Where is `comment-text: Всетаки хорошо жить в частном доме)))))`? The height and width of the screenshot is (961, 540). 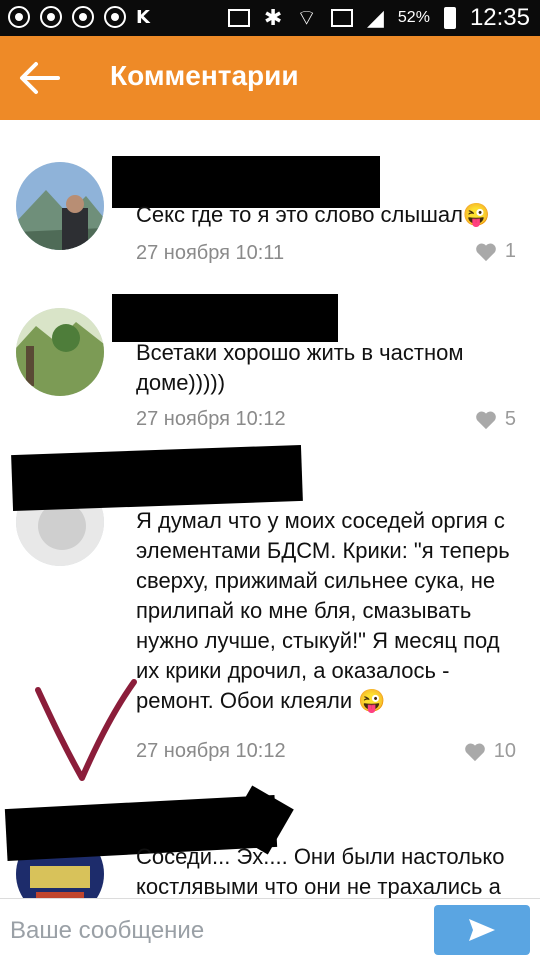
comment-text: Всетаки хорошо жить в частном доме))))) is located at coordinates (300, 367).